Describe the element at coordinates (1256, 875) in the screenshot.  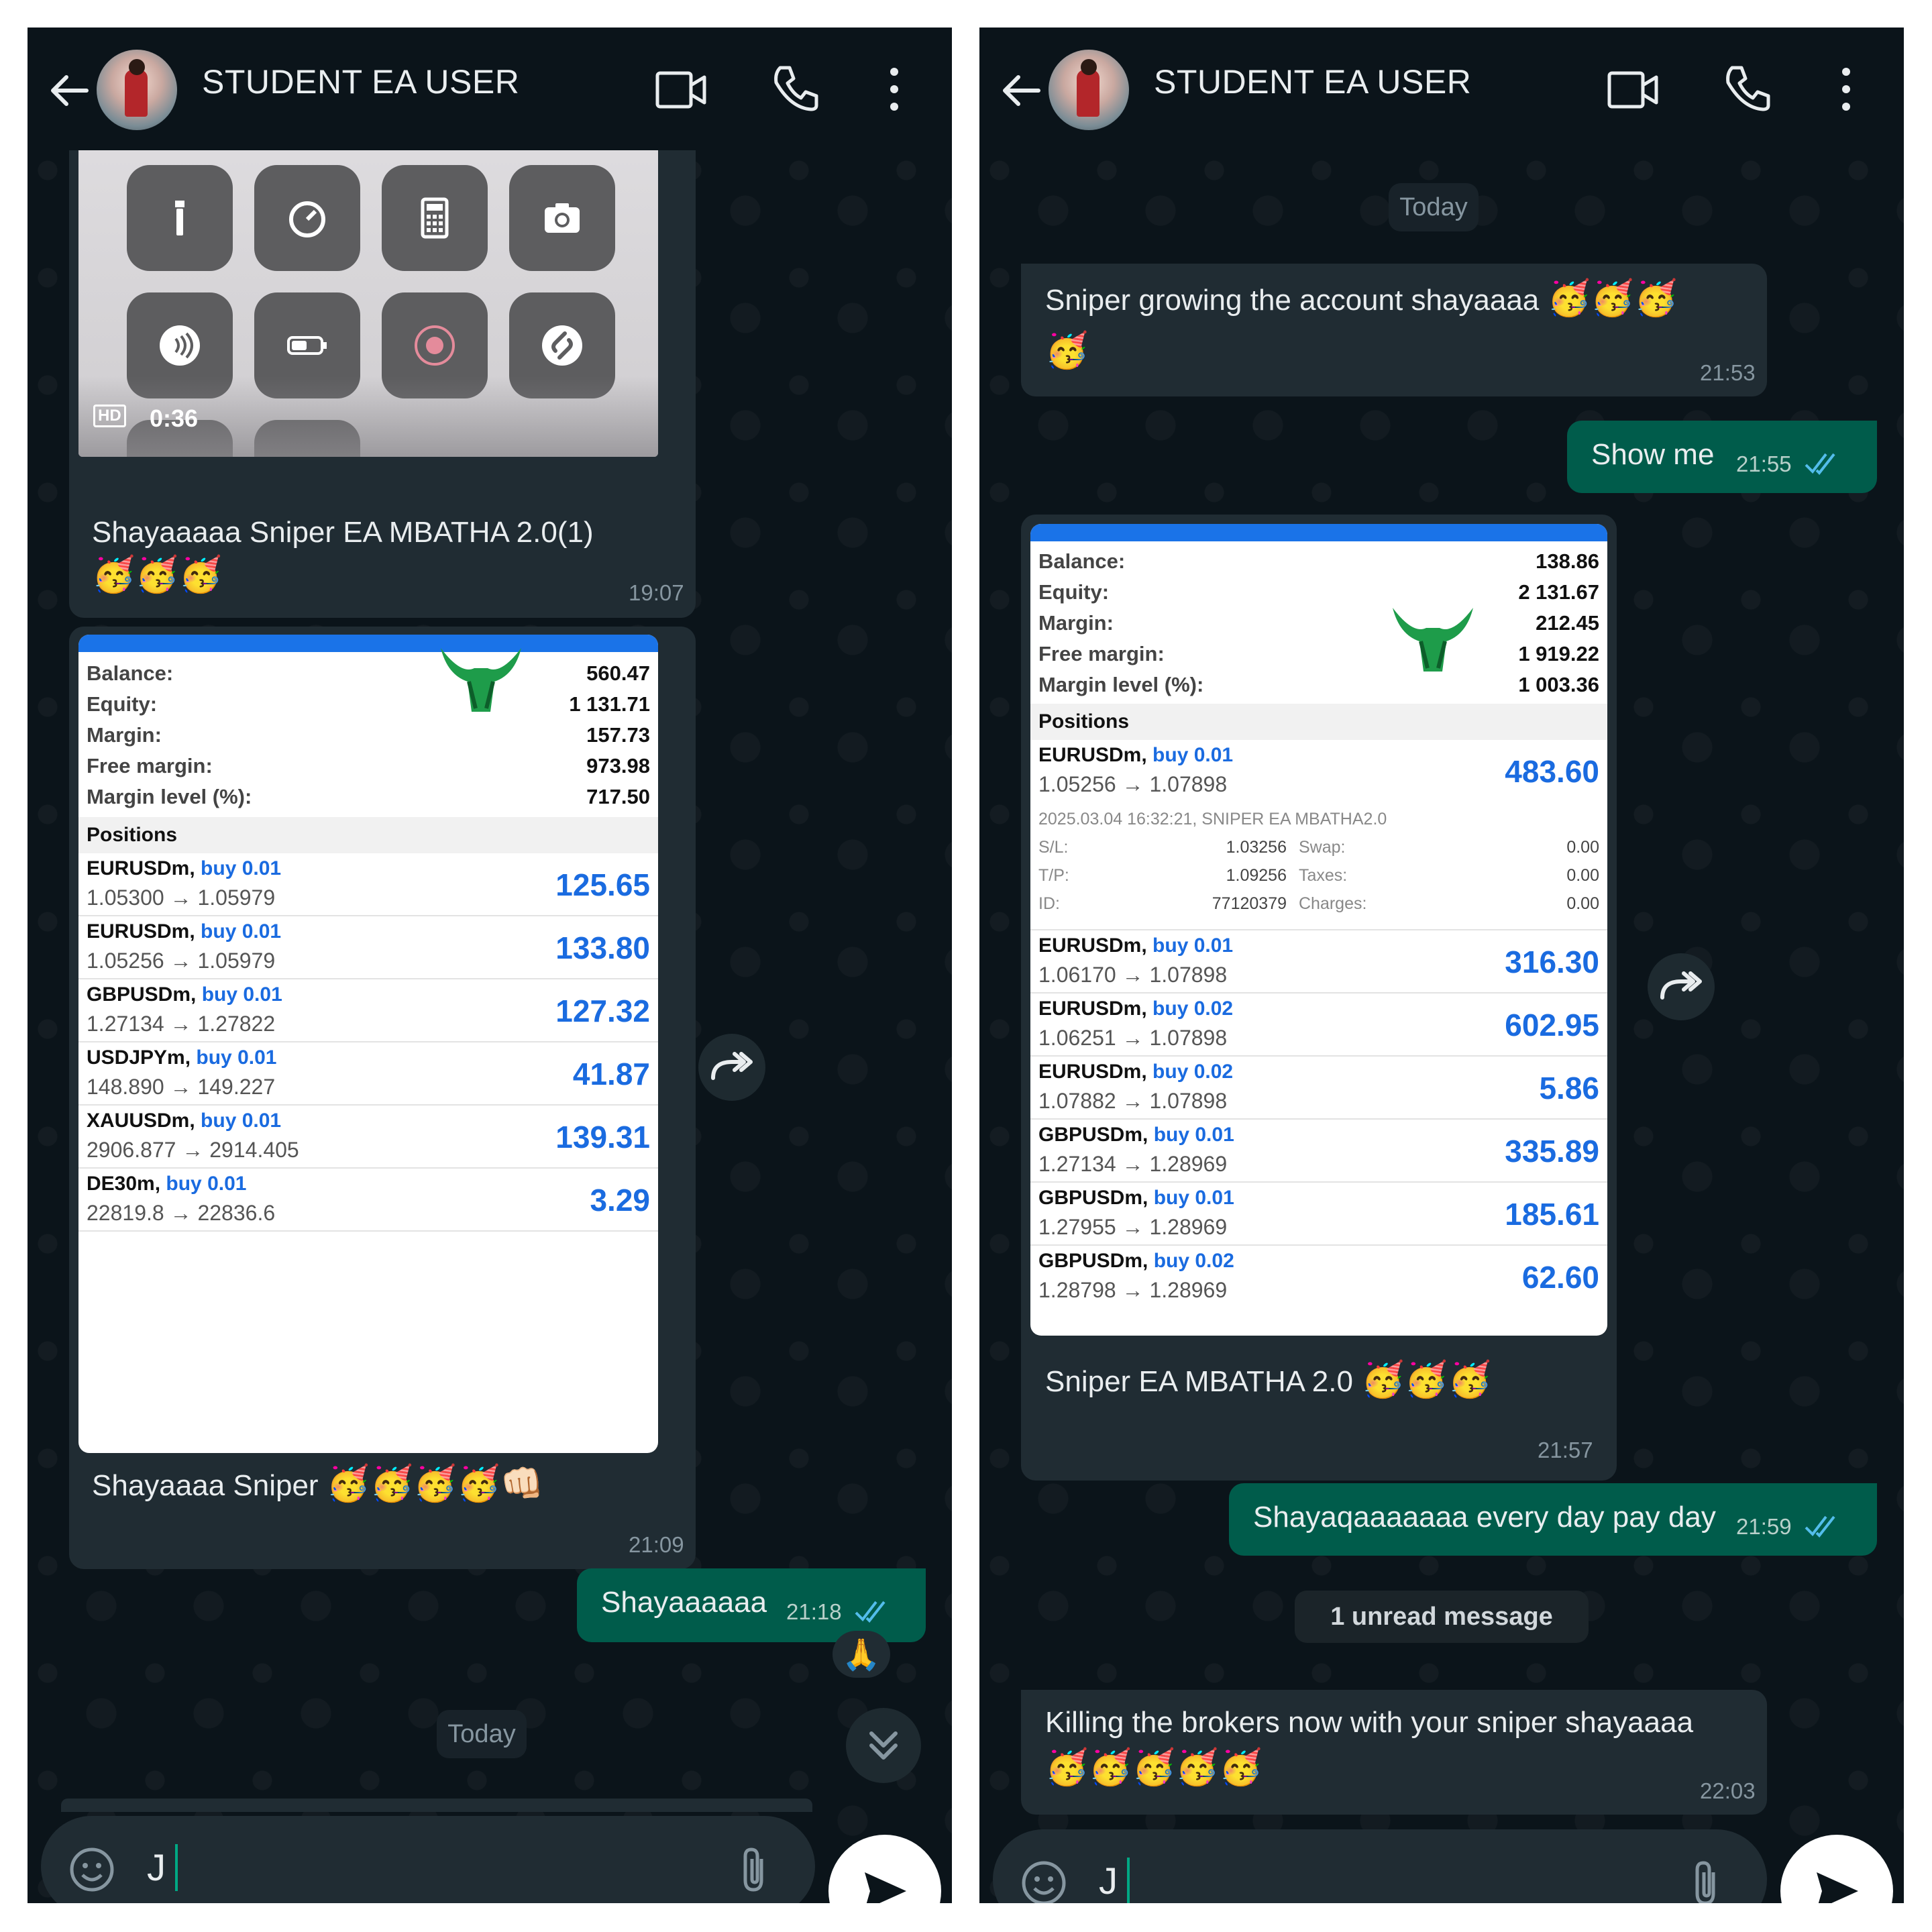
I see `tp-value: 1.09256` at that location.